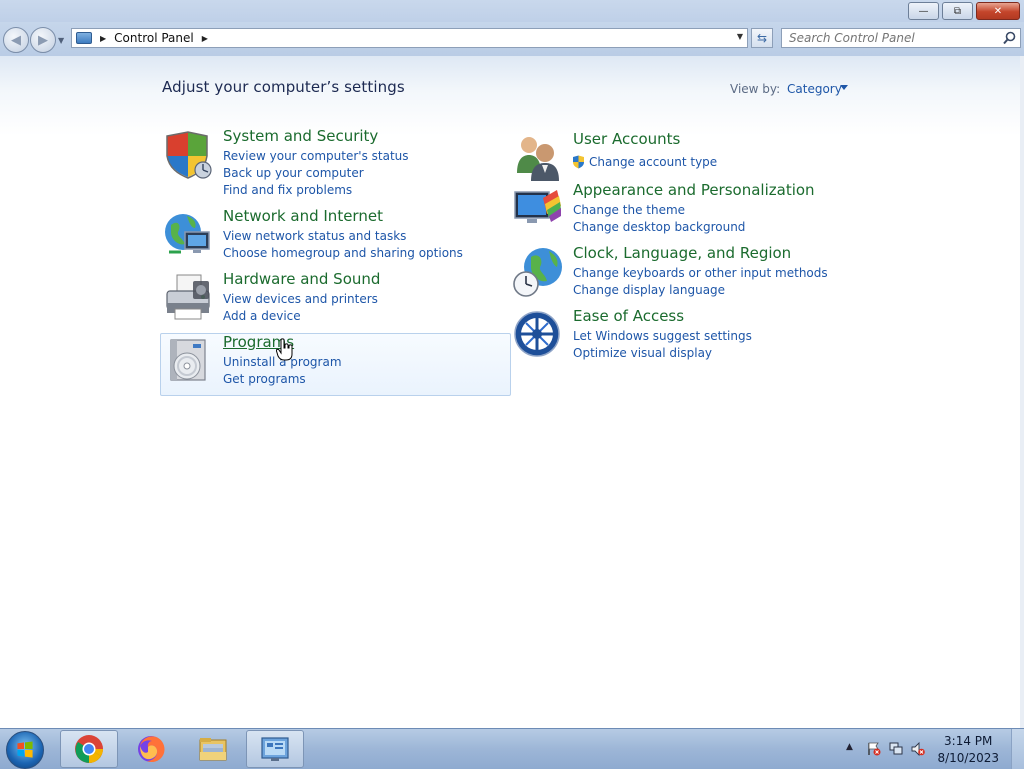 The height and width of the screenshot is (772, 1024). I want to click on link-devices-printers: View devices and printers, so click(300, 299).